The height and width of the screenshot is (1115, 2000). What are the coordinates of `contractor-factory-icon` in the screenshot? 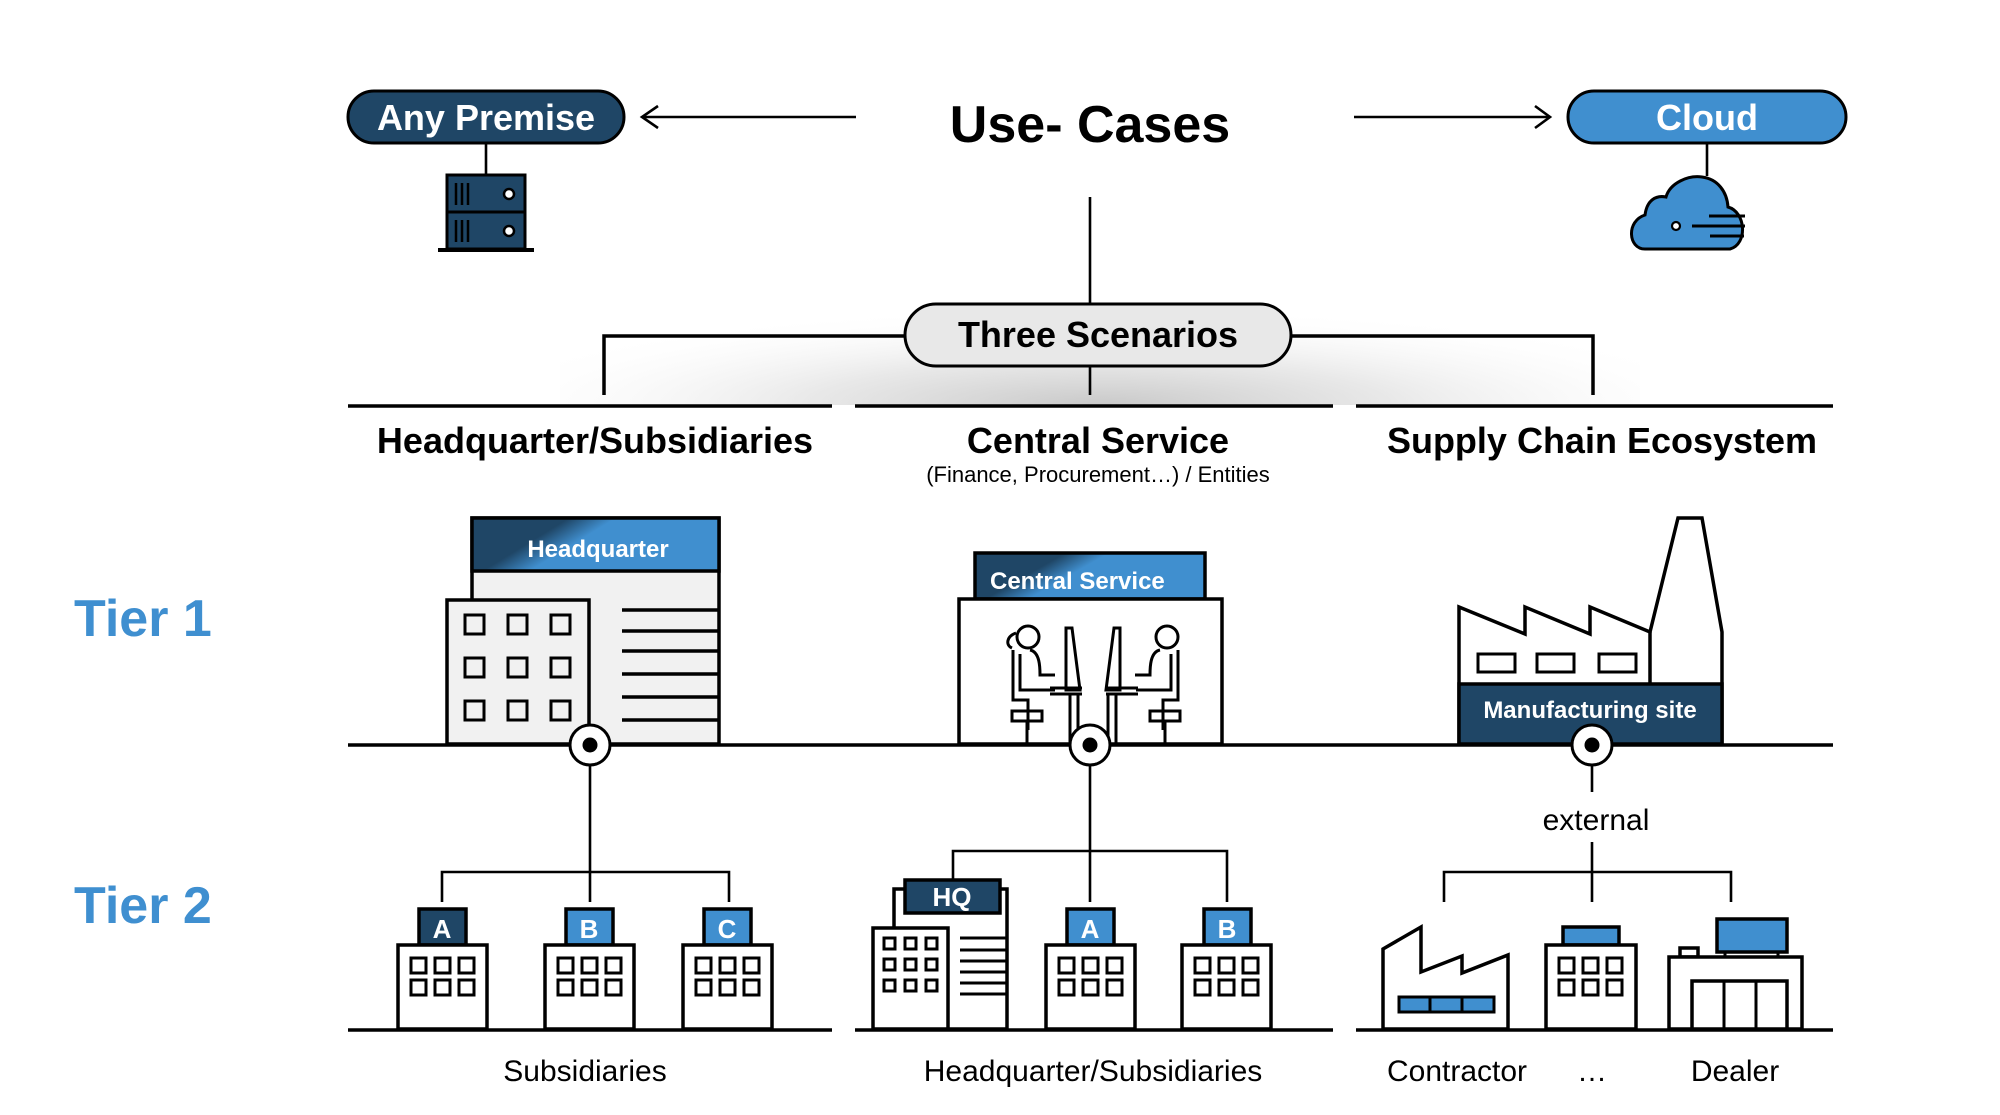 It's located at (1445, 977).